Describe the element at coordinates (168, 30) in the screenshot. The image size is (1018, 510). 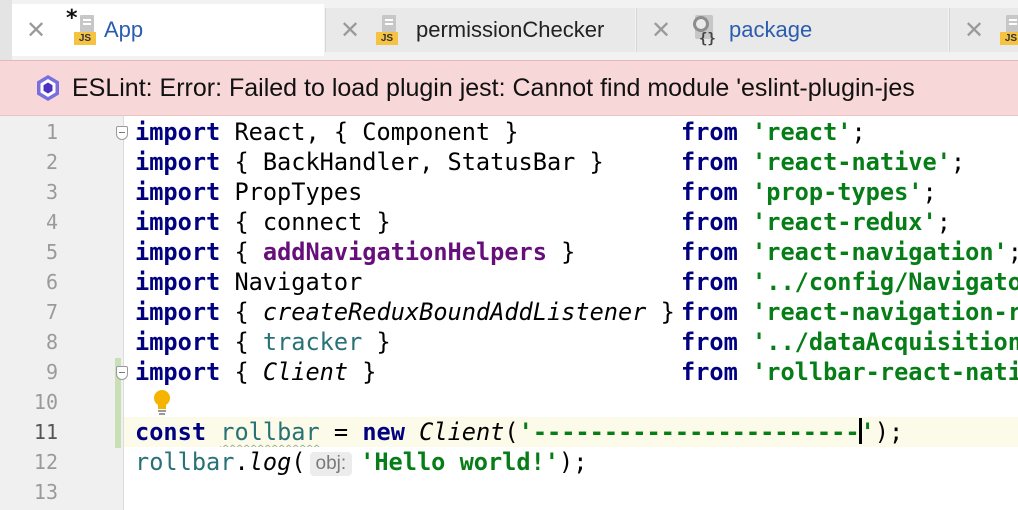
I see `tab-app: ✕ * JS App` at that location.